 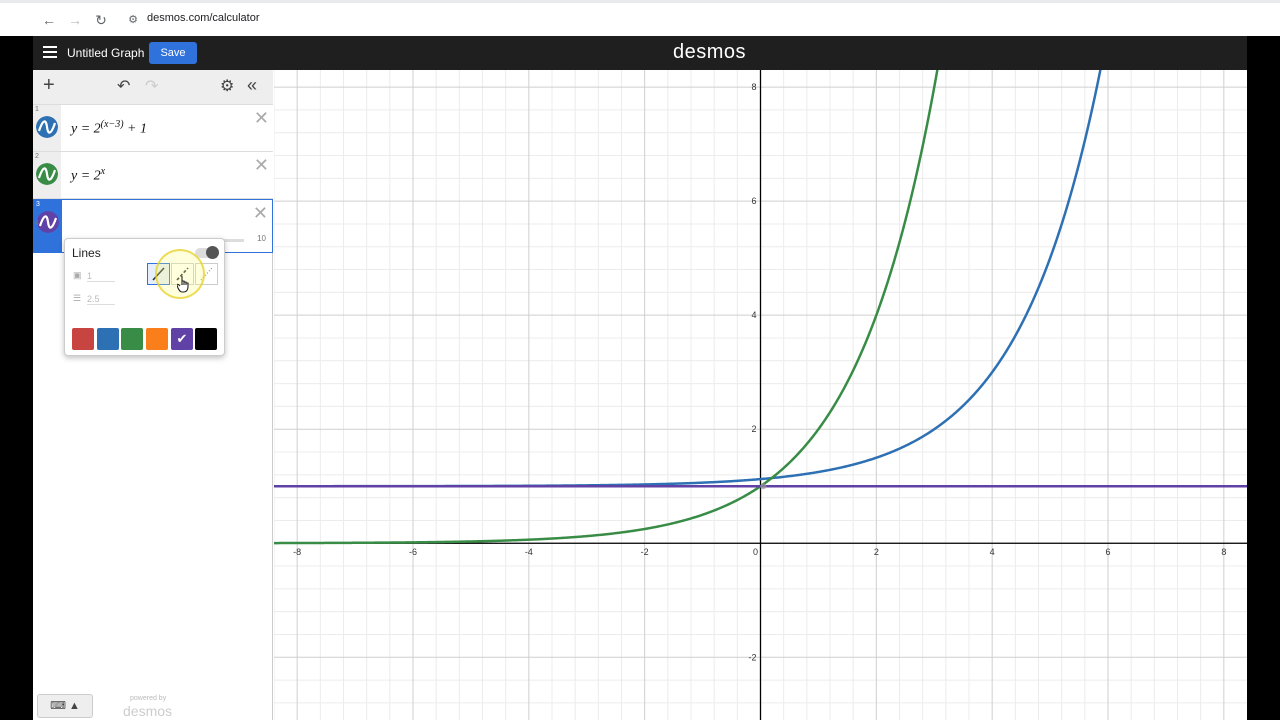 What do you see at coordinates (640, 18) in the screenshot?
I see `browser-toolbar: ← → ↻ ⚙ desmos.com/calculator` at bounding box center [640, 18].